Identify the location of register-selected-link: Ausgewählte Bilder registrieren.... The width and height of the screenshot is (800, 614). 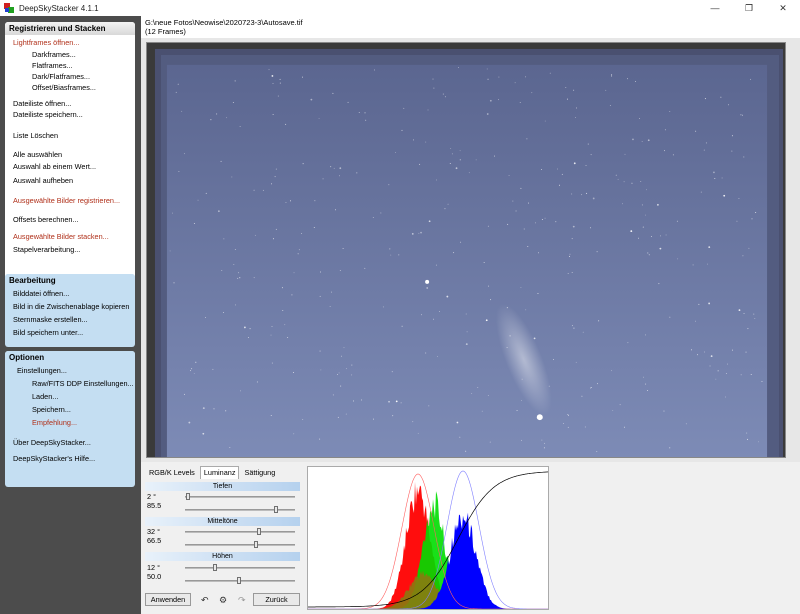
(66, 201).